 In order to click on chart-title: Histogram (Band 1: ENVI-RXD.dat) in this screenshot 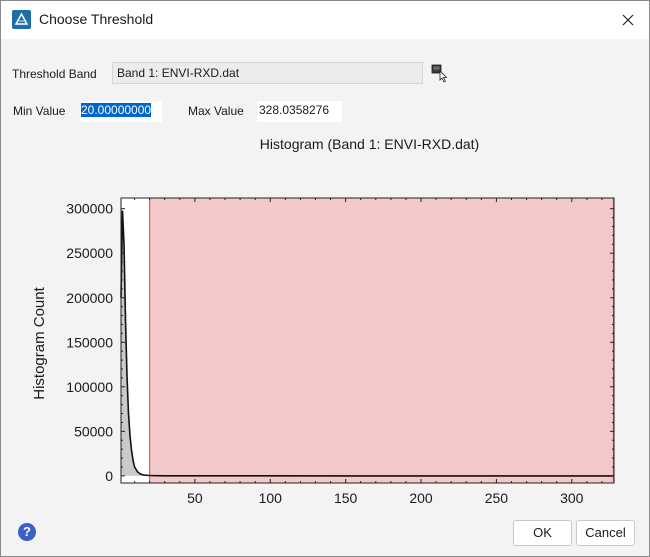, I will do `click(369, 144)`.